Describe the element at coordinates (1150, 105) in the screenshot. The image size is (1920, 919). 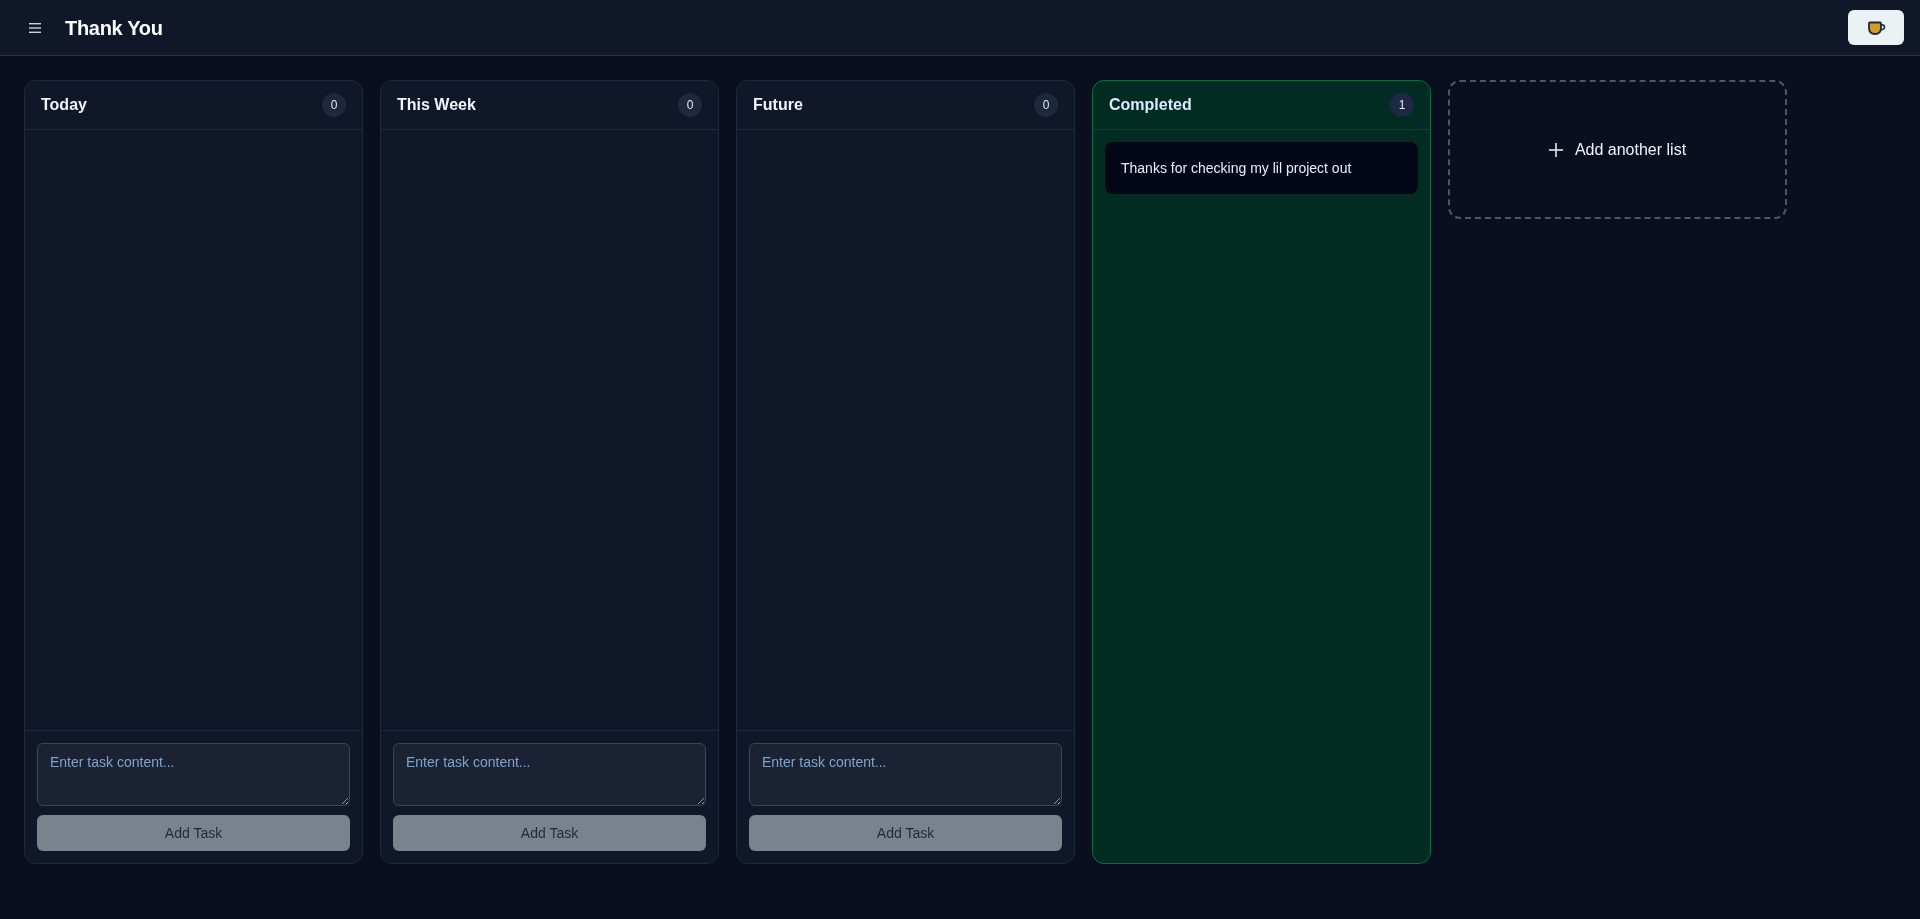
I see `list-title: Completed` at that location.